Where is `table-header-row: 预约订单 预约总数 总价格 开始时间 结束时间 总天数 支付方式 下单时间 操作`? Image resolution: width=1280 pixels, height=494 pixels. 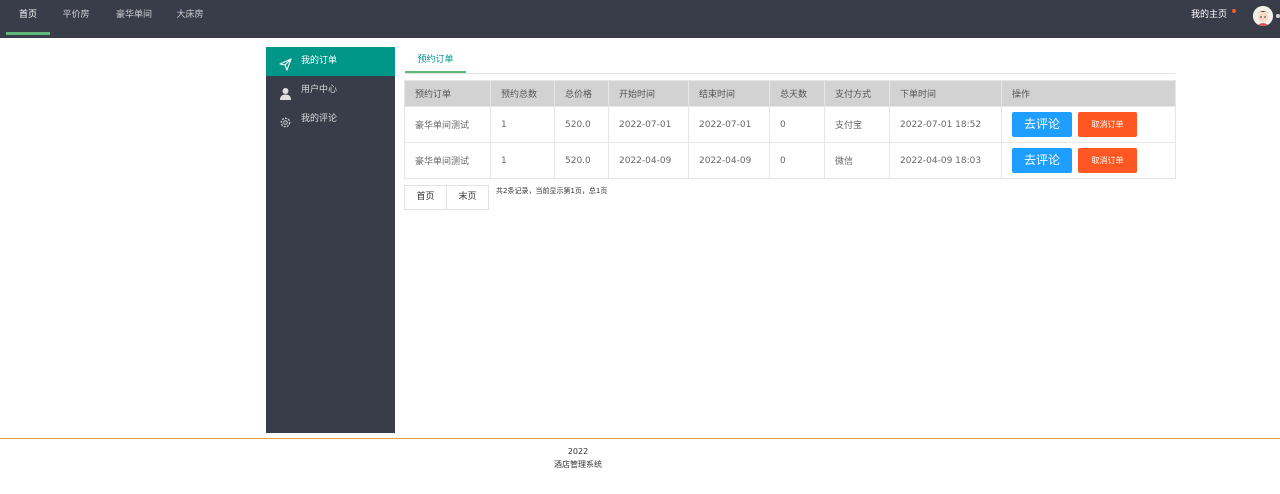
table-header-row: 预约订单 预约总数 总价格 开始时间 结束时间 总天数 支付方式 下单时间 操作 is located at coordinates (790, 93).